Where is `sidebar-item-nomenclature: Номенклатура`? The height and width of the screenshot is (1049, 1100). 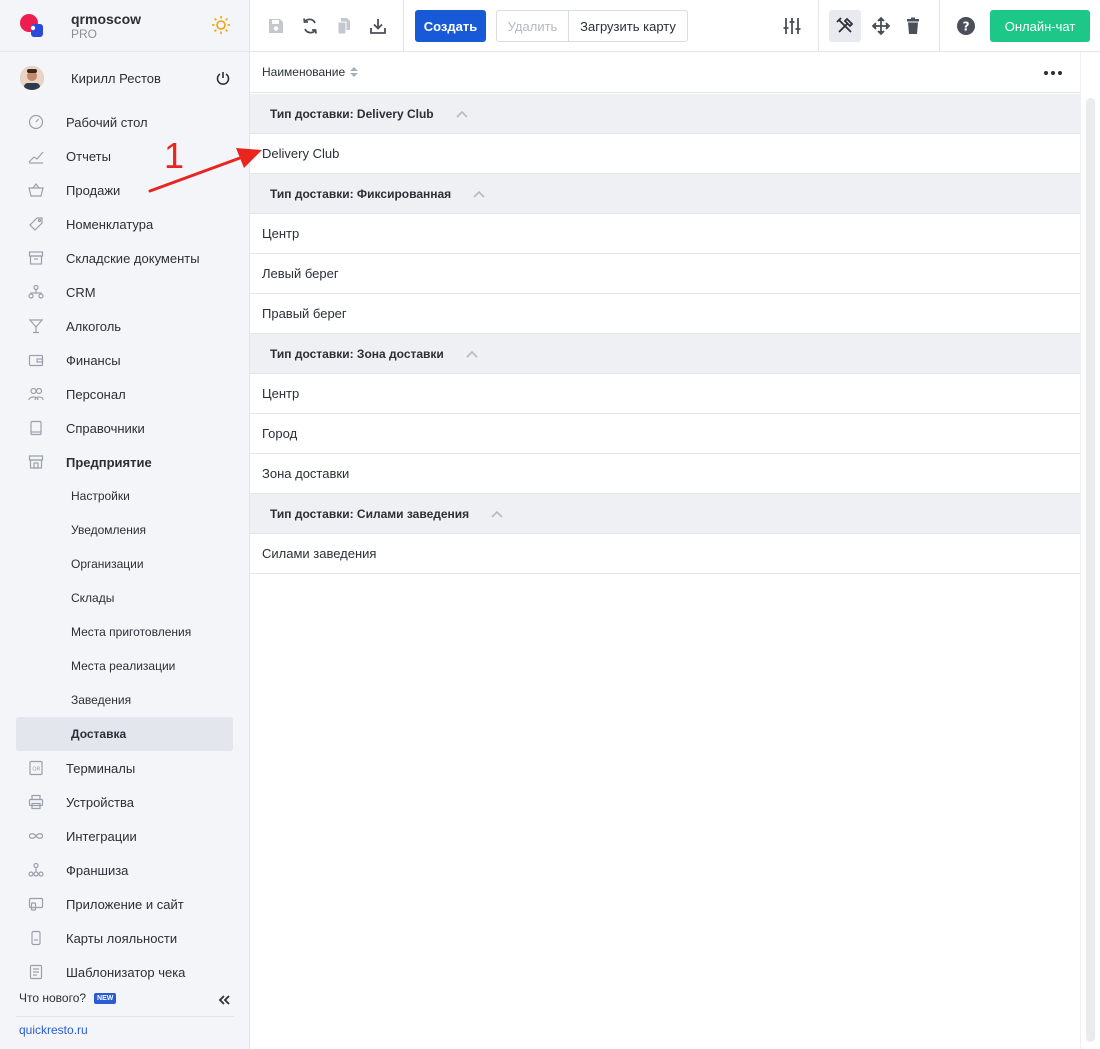
sidebar-item-nomenclature: Номенклатура is located at coordinates (124, 224).